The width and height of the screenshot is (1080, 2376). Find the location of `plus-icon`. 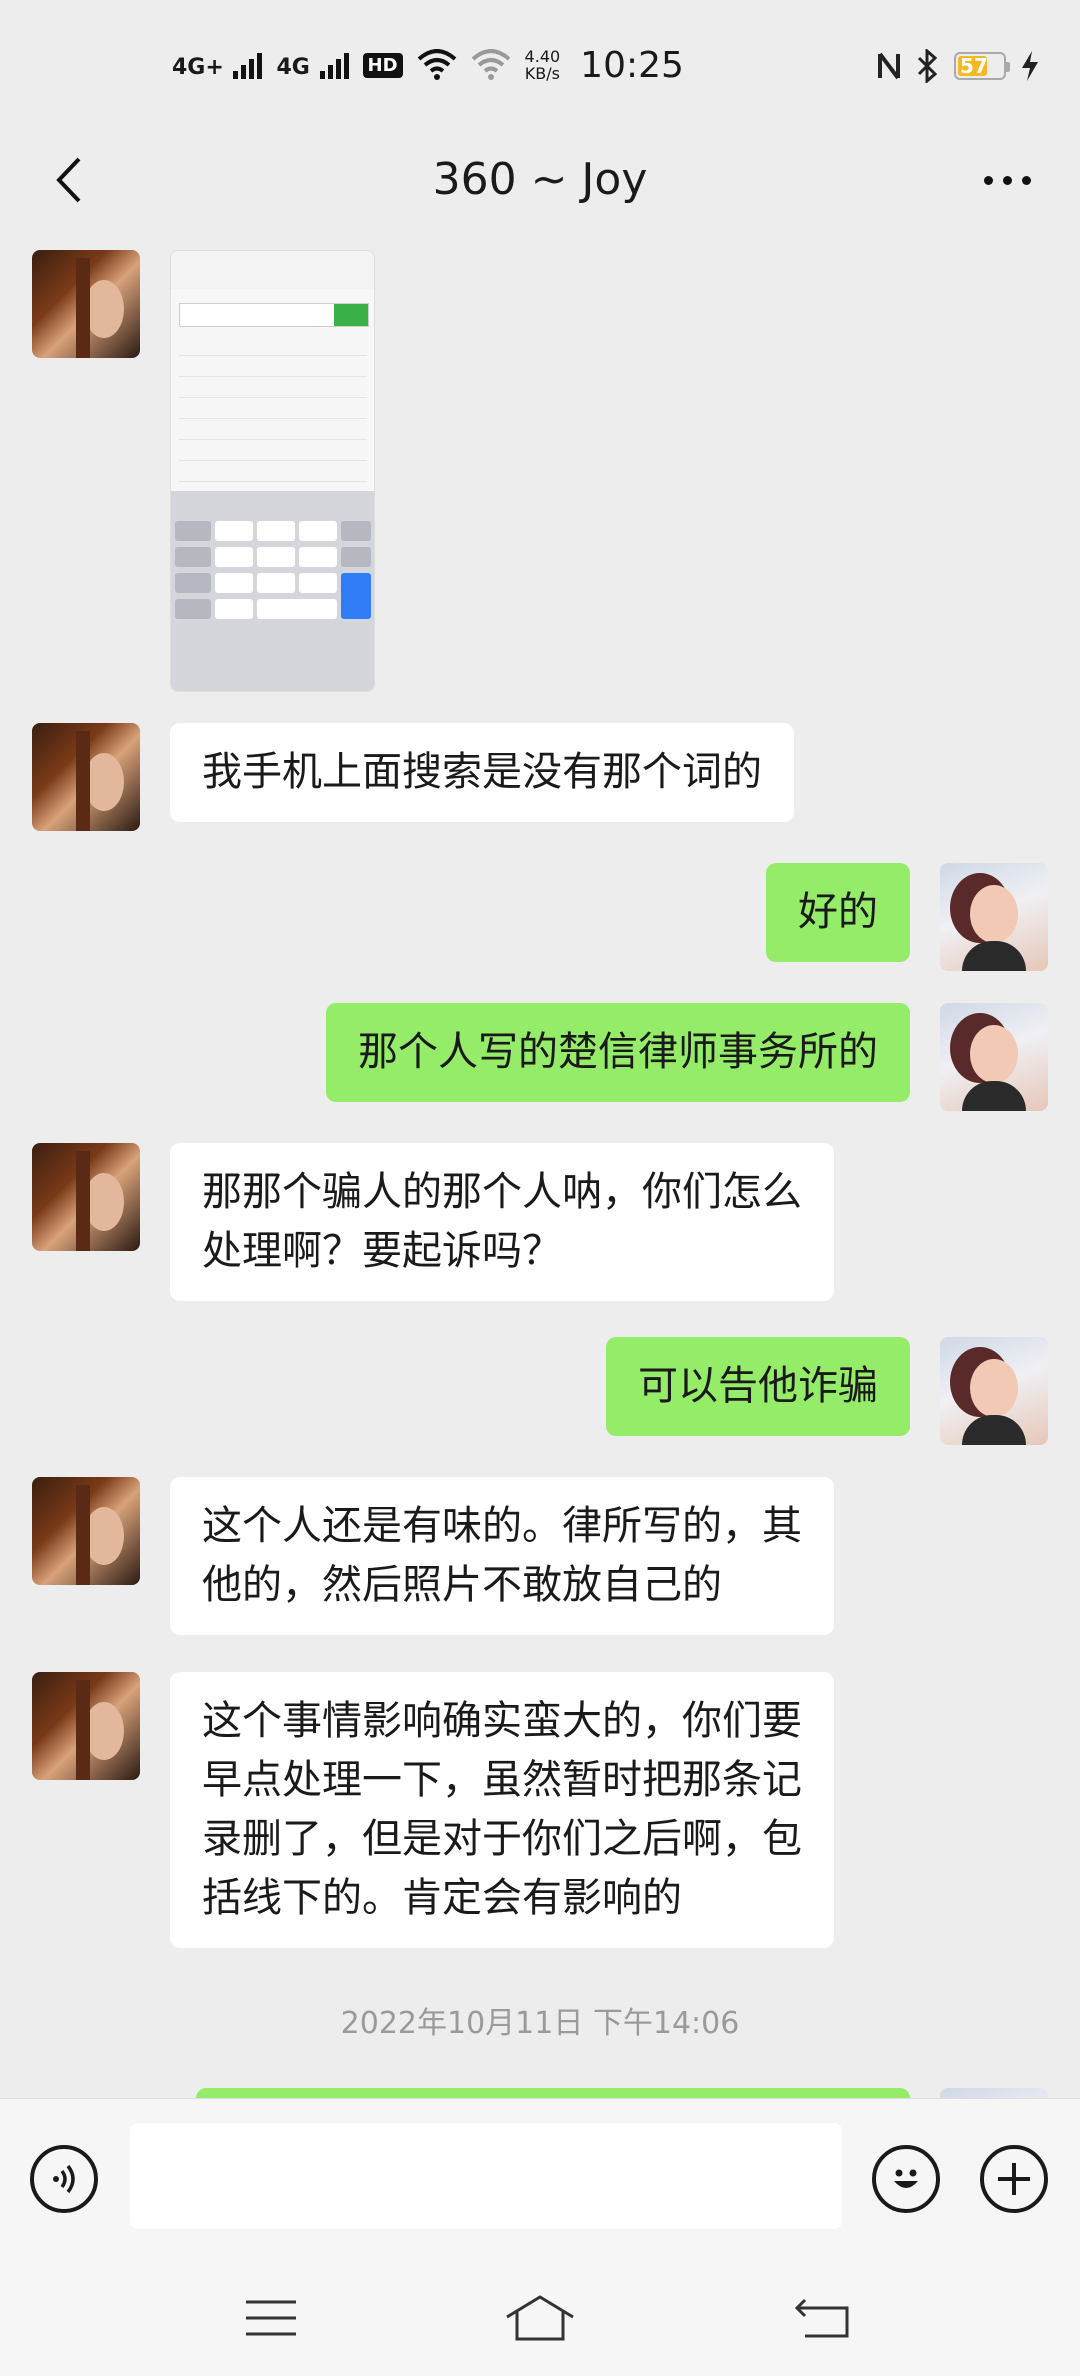

plus-icon is located at coordinates (1014, 2179).